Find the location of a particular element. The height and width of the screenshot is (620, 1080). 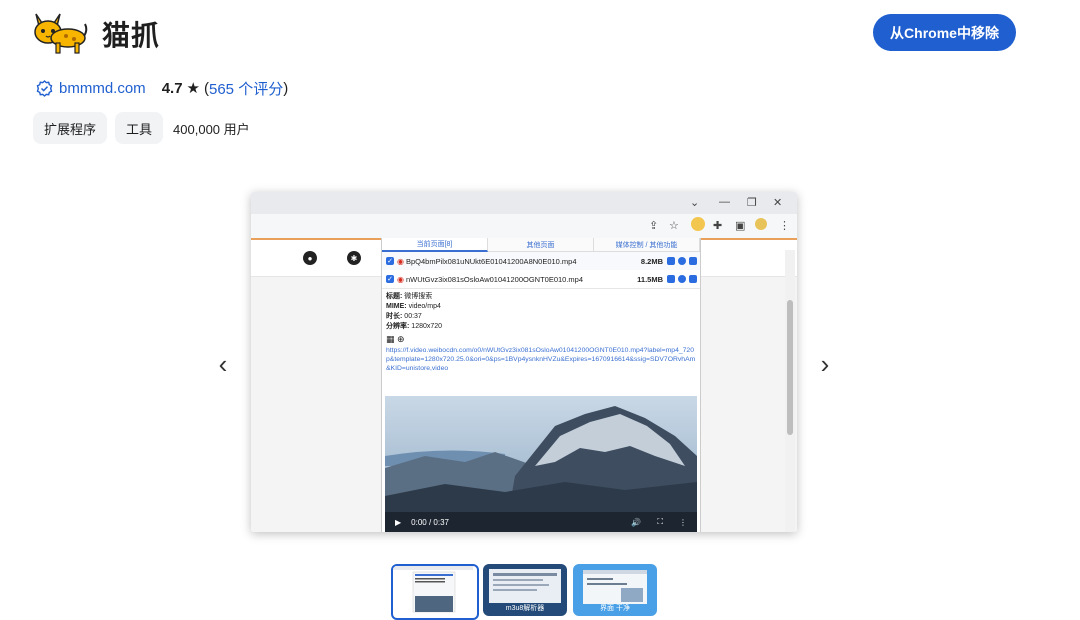

share-icon: ⇪ is located at coordinates (654, 226).